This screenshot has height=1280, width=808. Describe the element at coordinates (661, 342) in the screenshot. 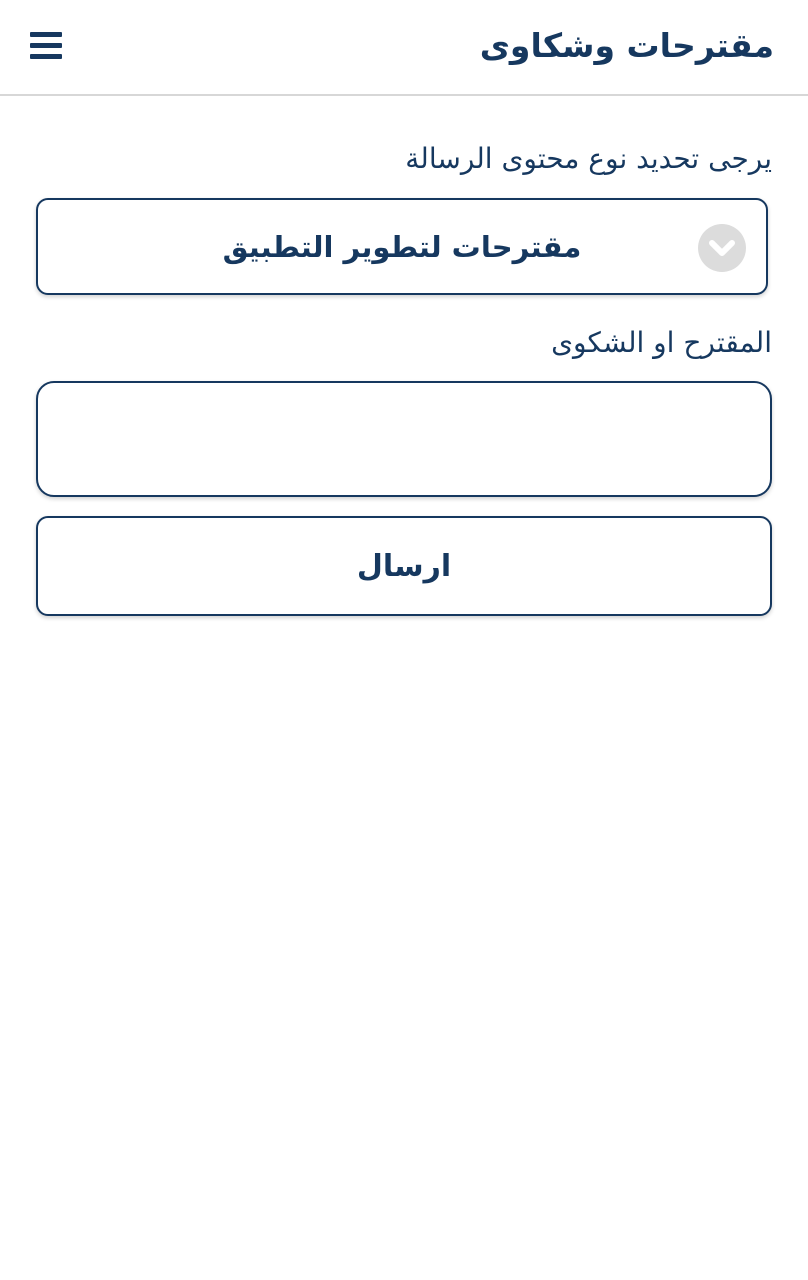

I see `message-label: المقترح او الشكوى` at that location.